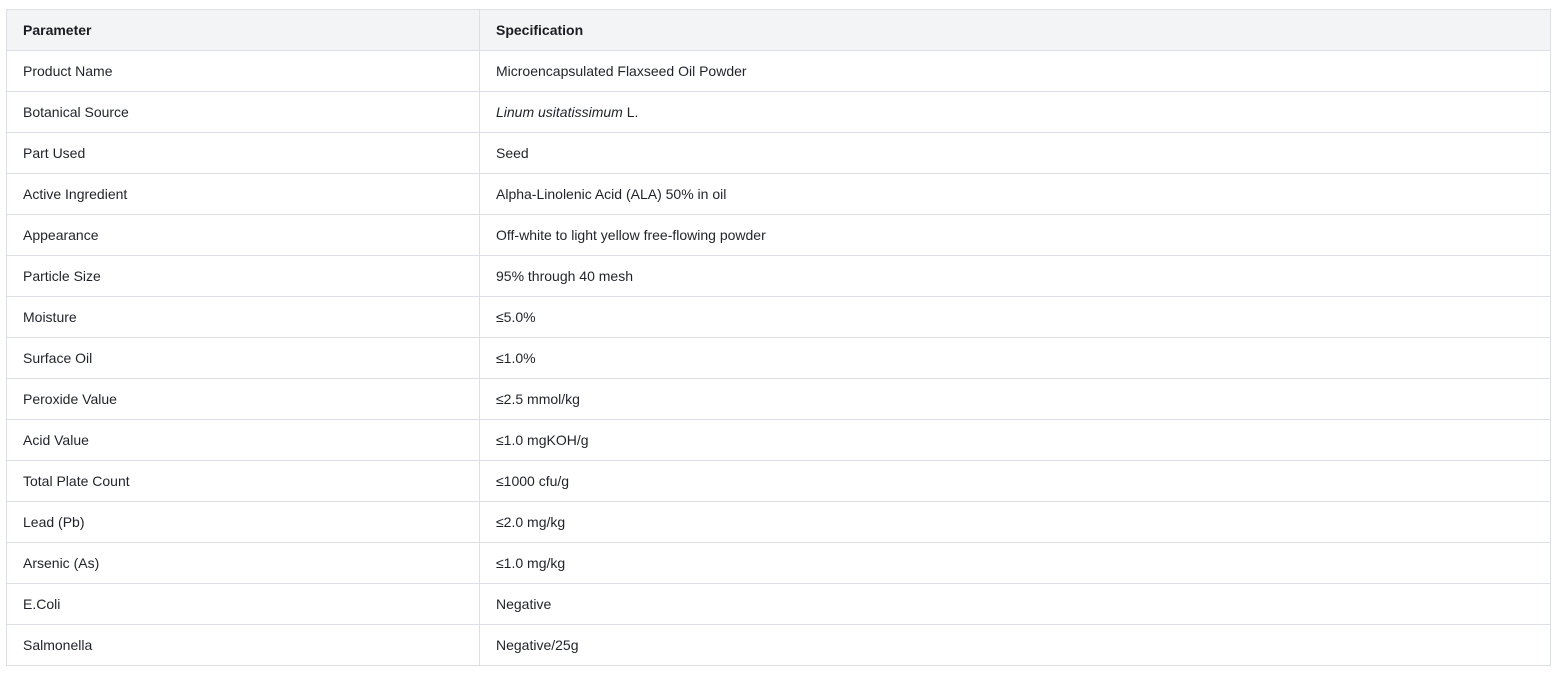  What do you see at coordinates (243, 194) in the screenshot?
I see `parameter-cell: Active Ingredient` at bounding box center [243, 194].